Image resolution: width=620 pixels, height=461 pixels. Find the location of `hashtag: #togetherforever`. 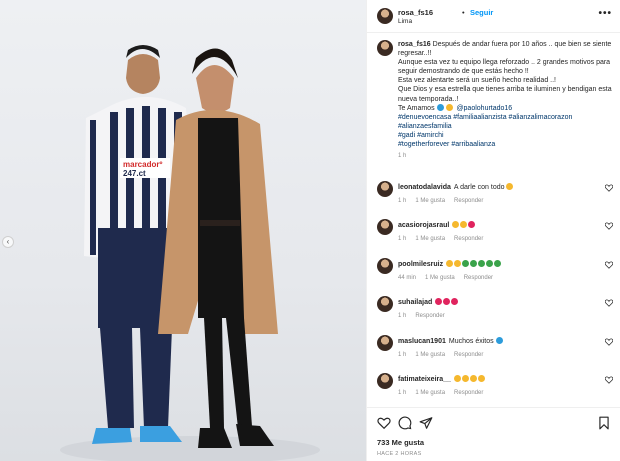

hashtag: #togetherforever is located at coordinates (423, 144).